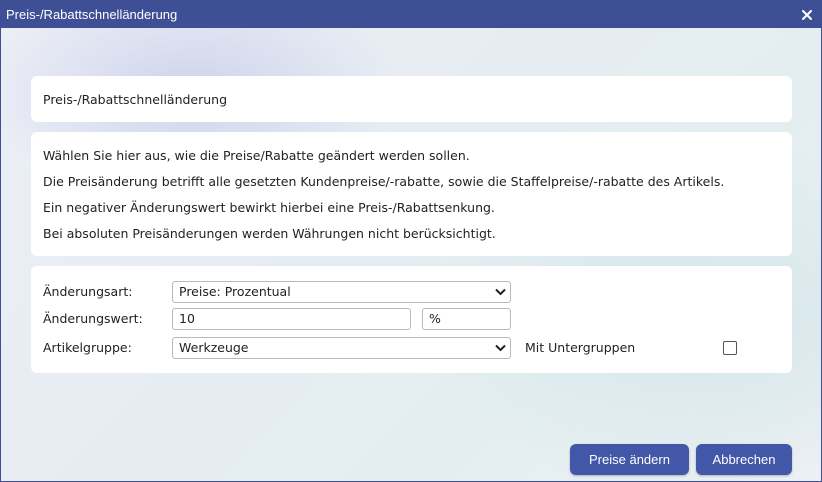  Describe the element at coordinates (744, 459) in the screenshot. I see `cancel-button: Abbrechen` at that location.